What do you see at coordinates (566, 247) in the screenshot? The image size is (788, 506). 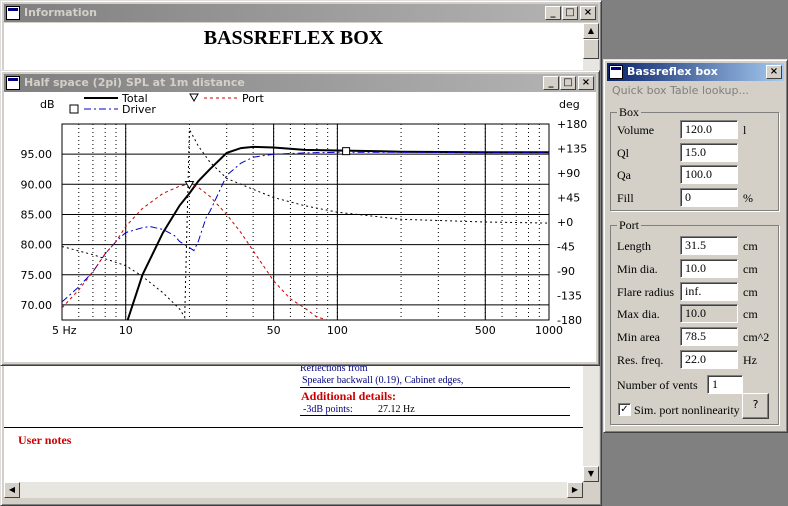 I see `y2-tick-label: -45` at bounding box center [566, 247].